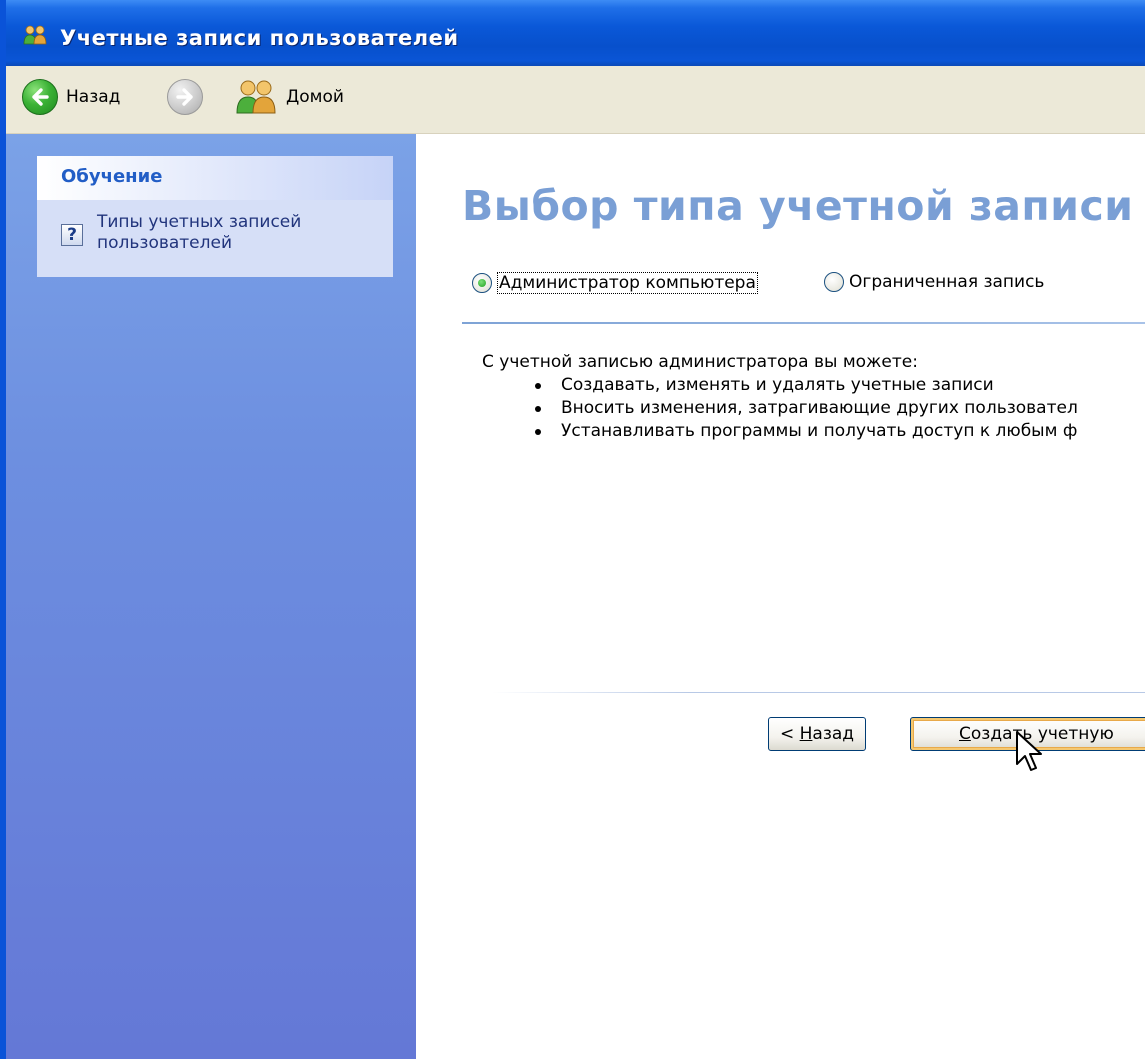 This screenshot has width=1145, height=1059. What do you see at coordinates (72, 235) in the screenshot?
I see `help-icon: ?` at bounding box center [72, 235].